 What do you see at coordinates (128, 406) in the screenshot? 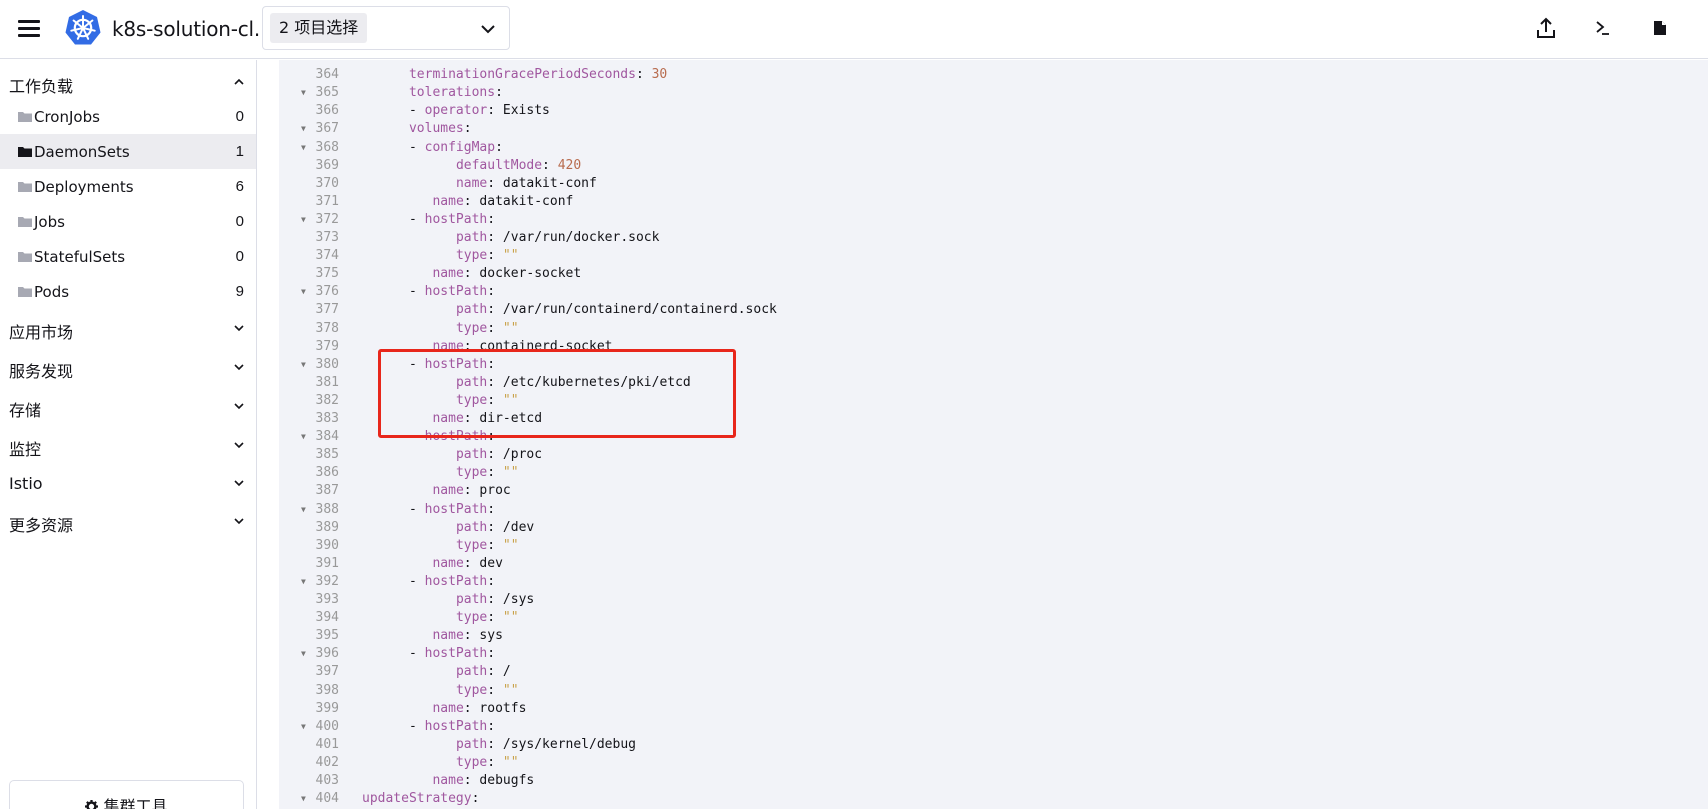
I see `sidebar-group-storage: 存储` at bounding box center [128, 406].